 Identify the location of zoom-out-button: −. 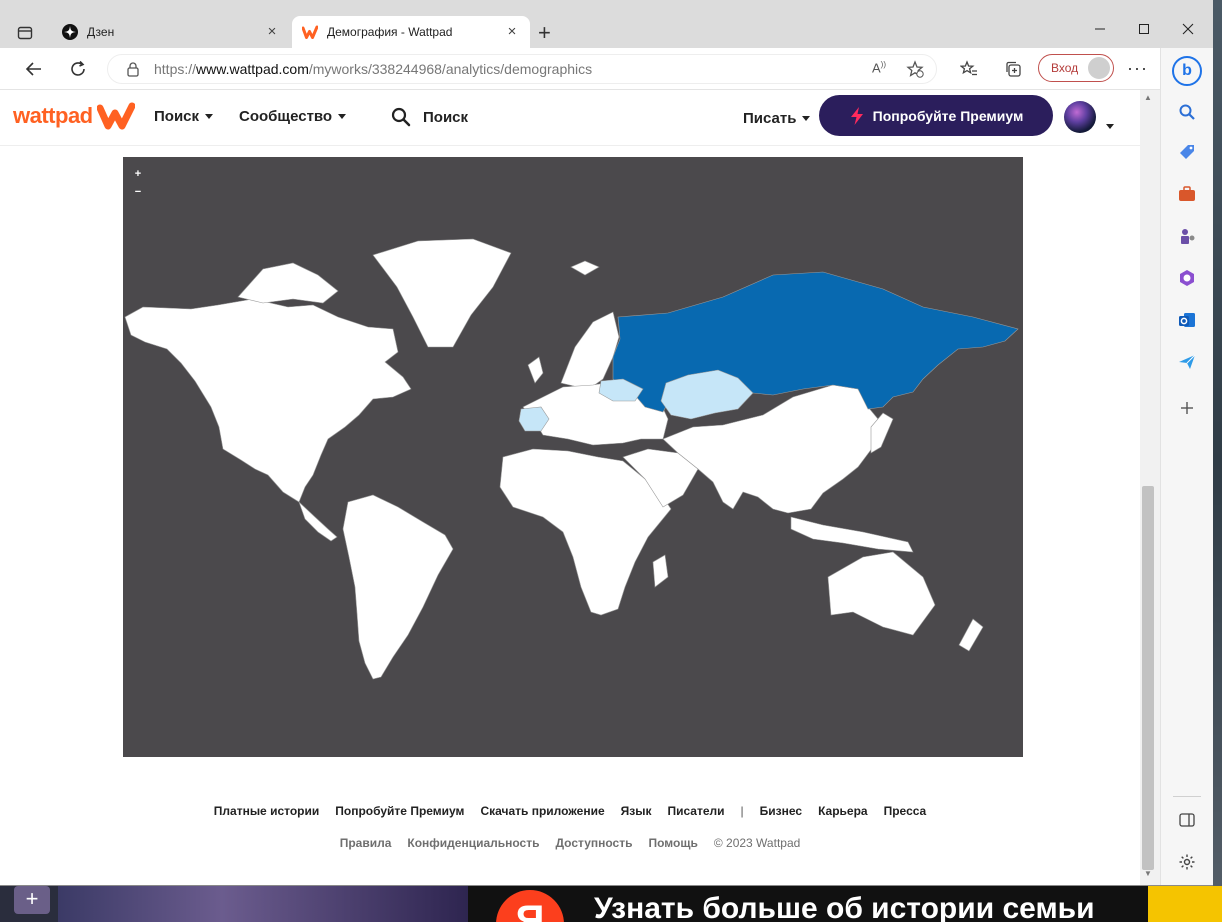
(138, 192).